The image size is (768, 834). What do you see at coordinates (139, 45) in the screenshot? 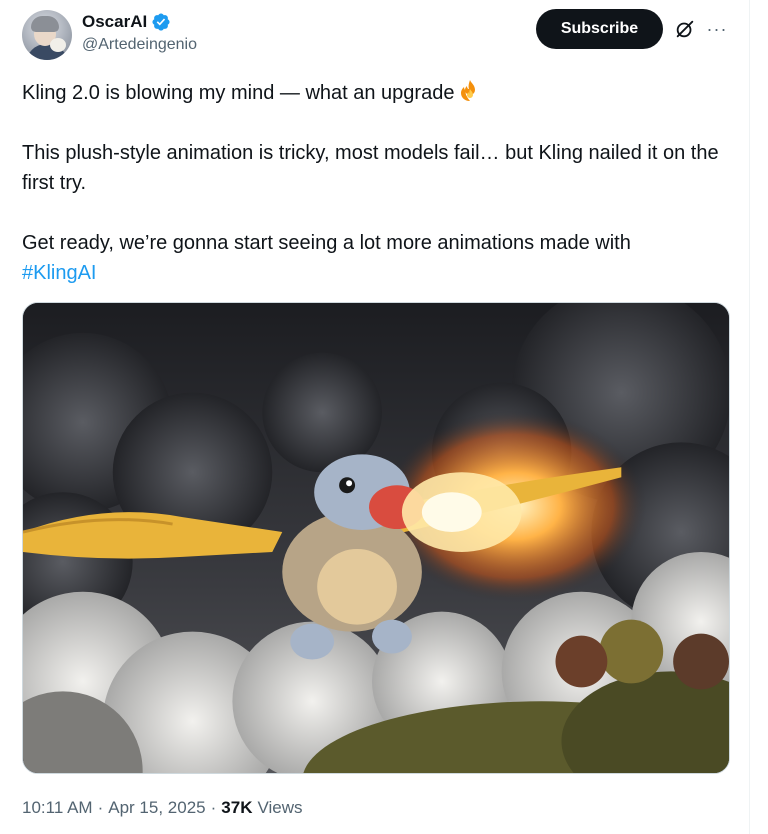
I see `author-handle: @Artedeingenio` at bounding box center [139, 45].